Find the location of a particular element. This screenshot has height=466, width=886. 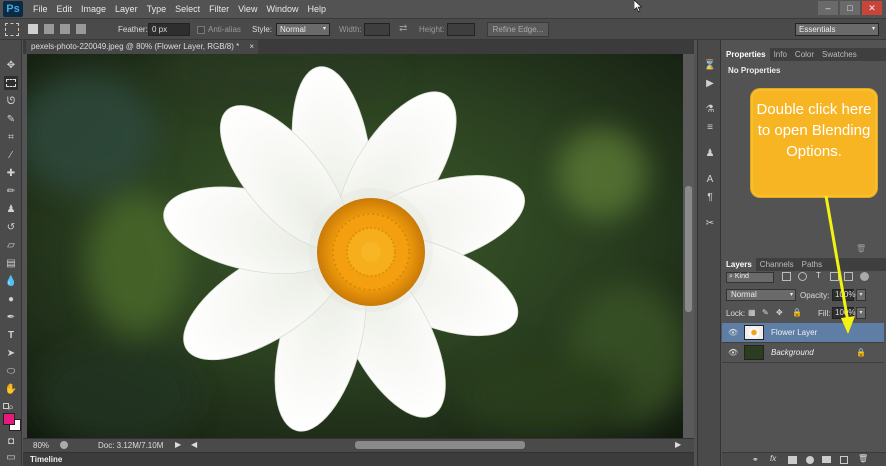

filter-shape-icon is located at coordinates (834, 276).